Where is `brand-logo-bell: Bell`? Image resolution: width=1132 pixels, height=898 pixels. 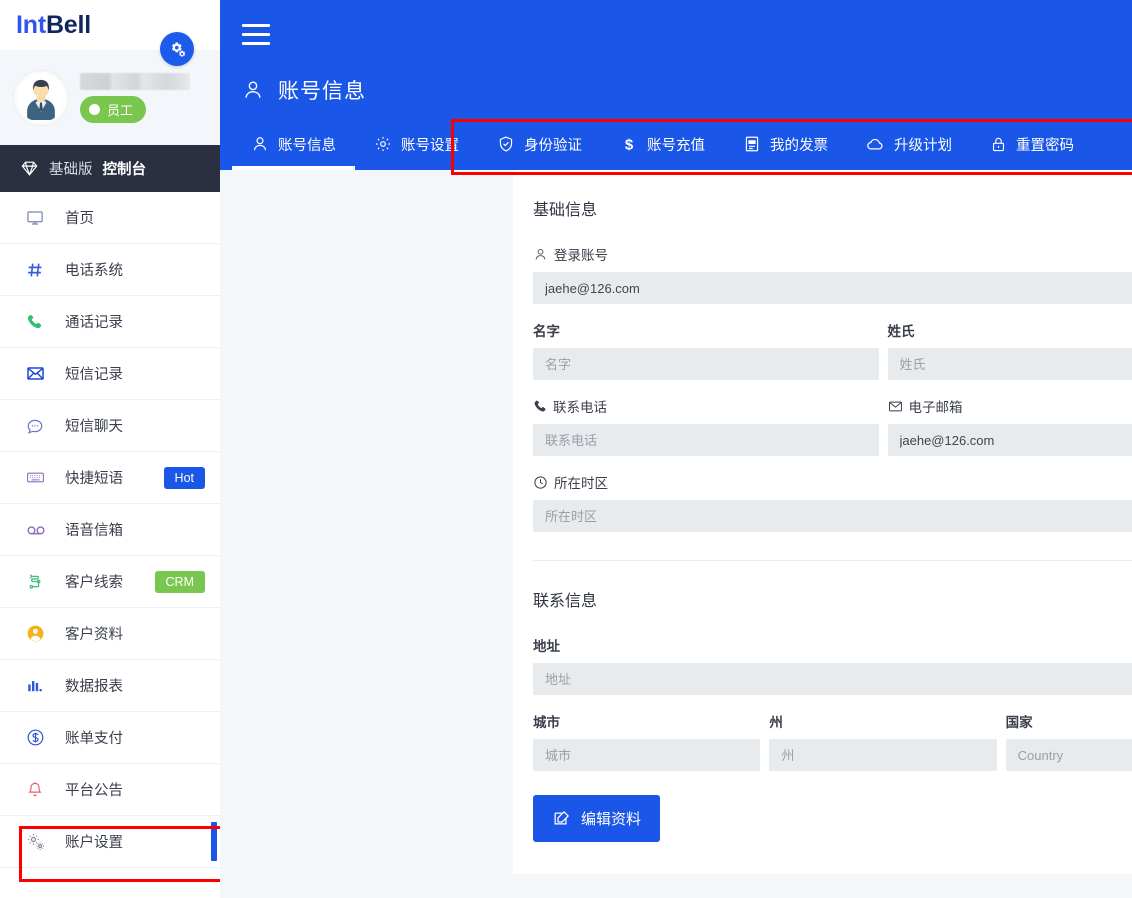
brand-logo-bell: Bell is located at coordinates (68, 24).